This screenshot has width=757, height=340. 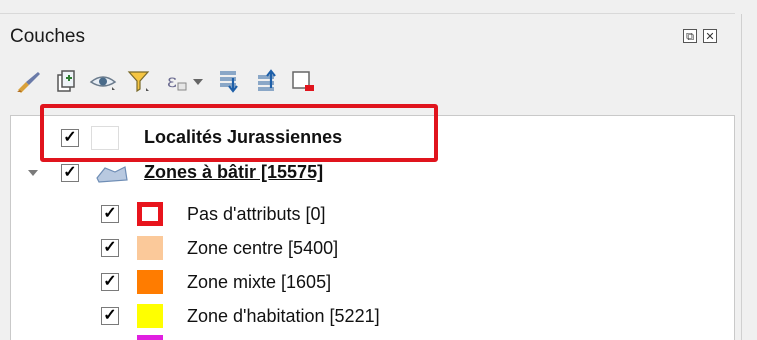 I want to click on expression-filter-icon: ε, so click(x=177, y=81).